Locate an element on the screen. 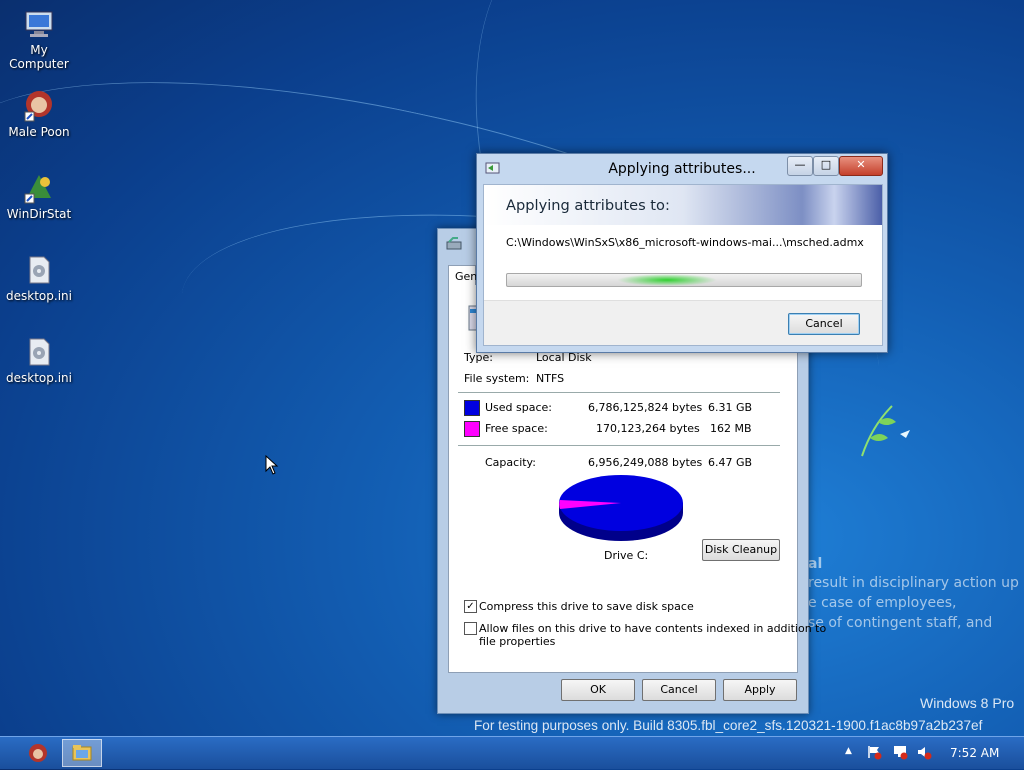 This screenshot has height=770, width=1024. close-icon: ✕ is located at coordinates (861, 164).